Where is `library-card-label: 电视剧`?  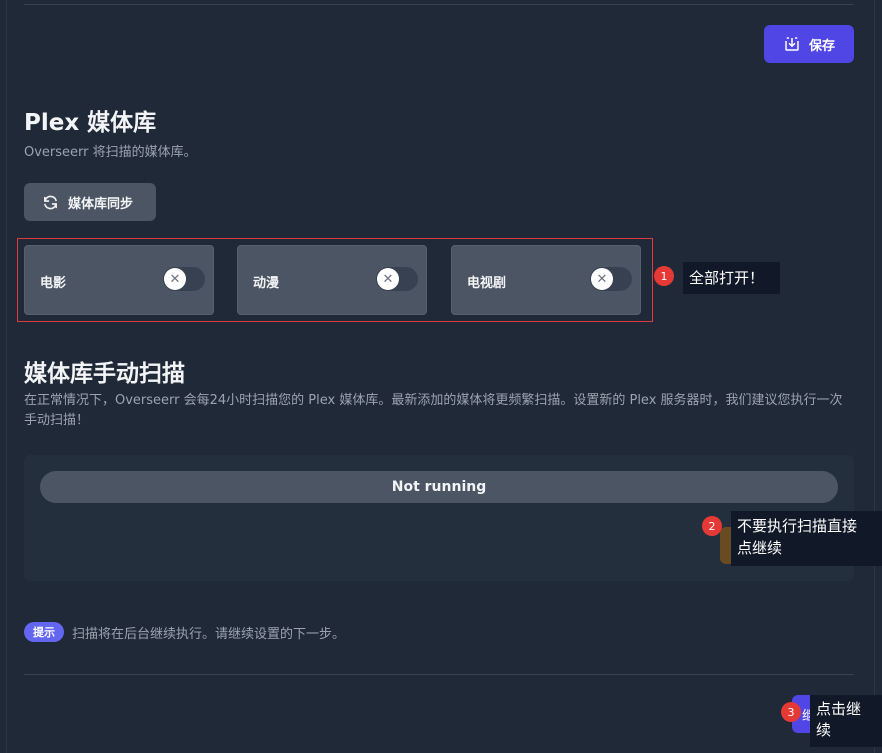
library-card-label: 电视剧 is located at coordinates (487, 283).